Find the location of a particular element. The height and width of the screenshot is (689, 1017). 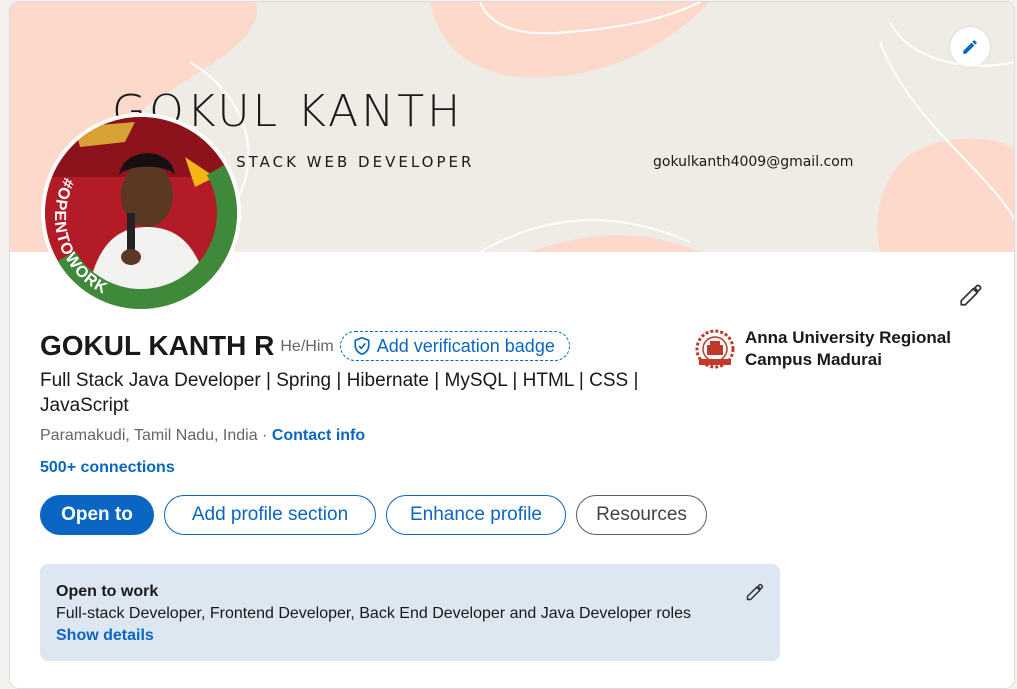

open-to-button: Open to is located at coordinates (97, 515).